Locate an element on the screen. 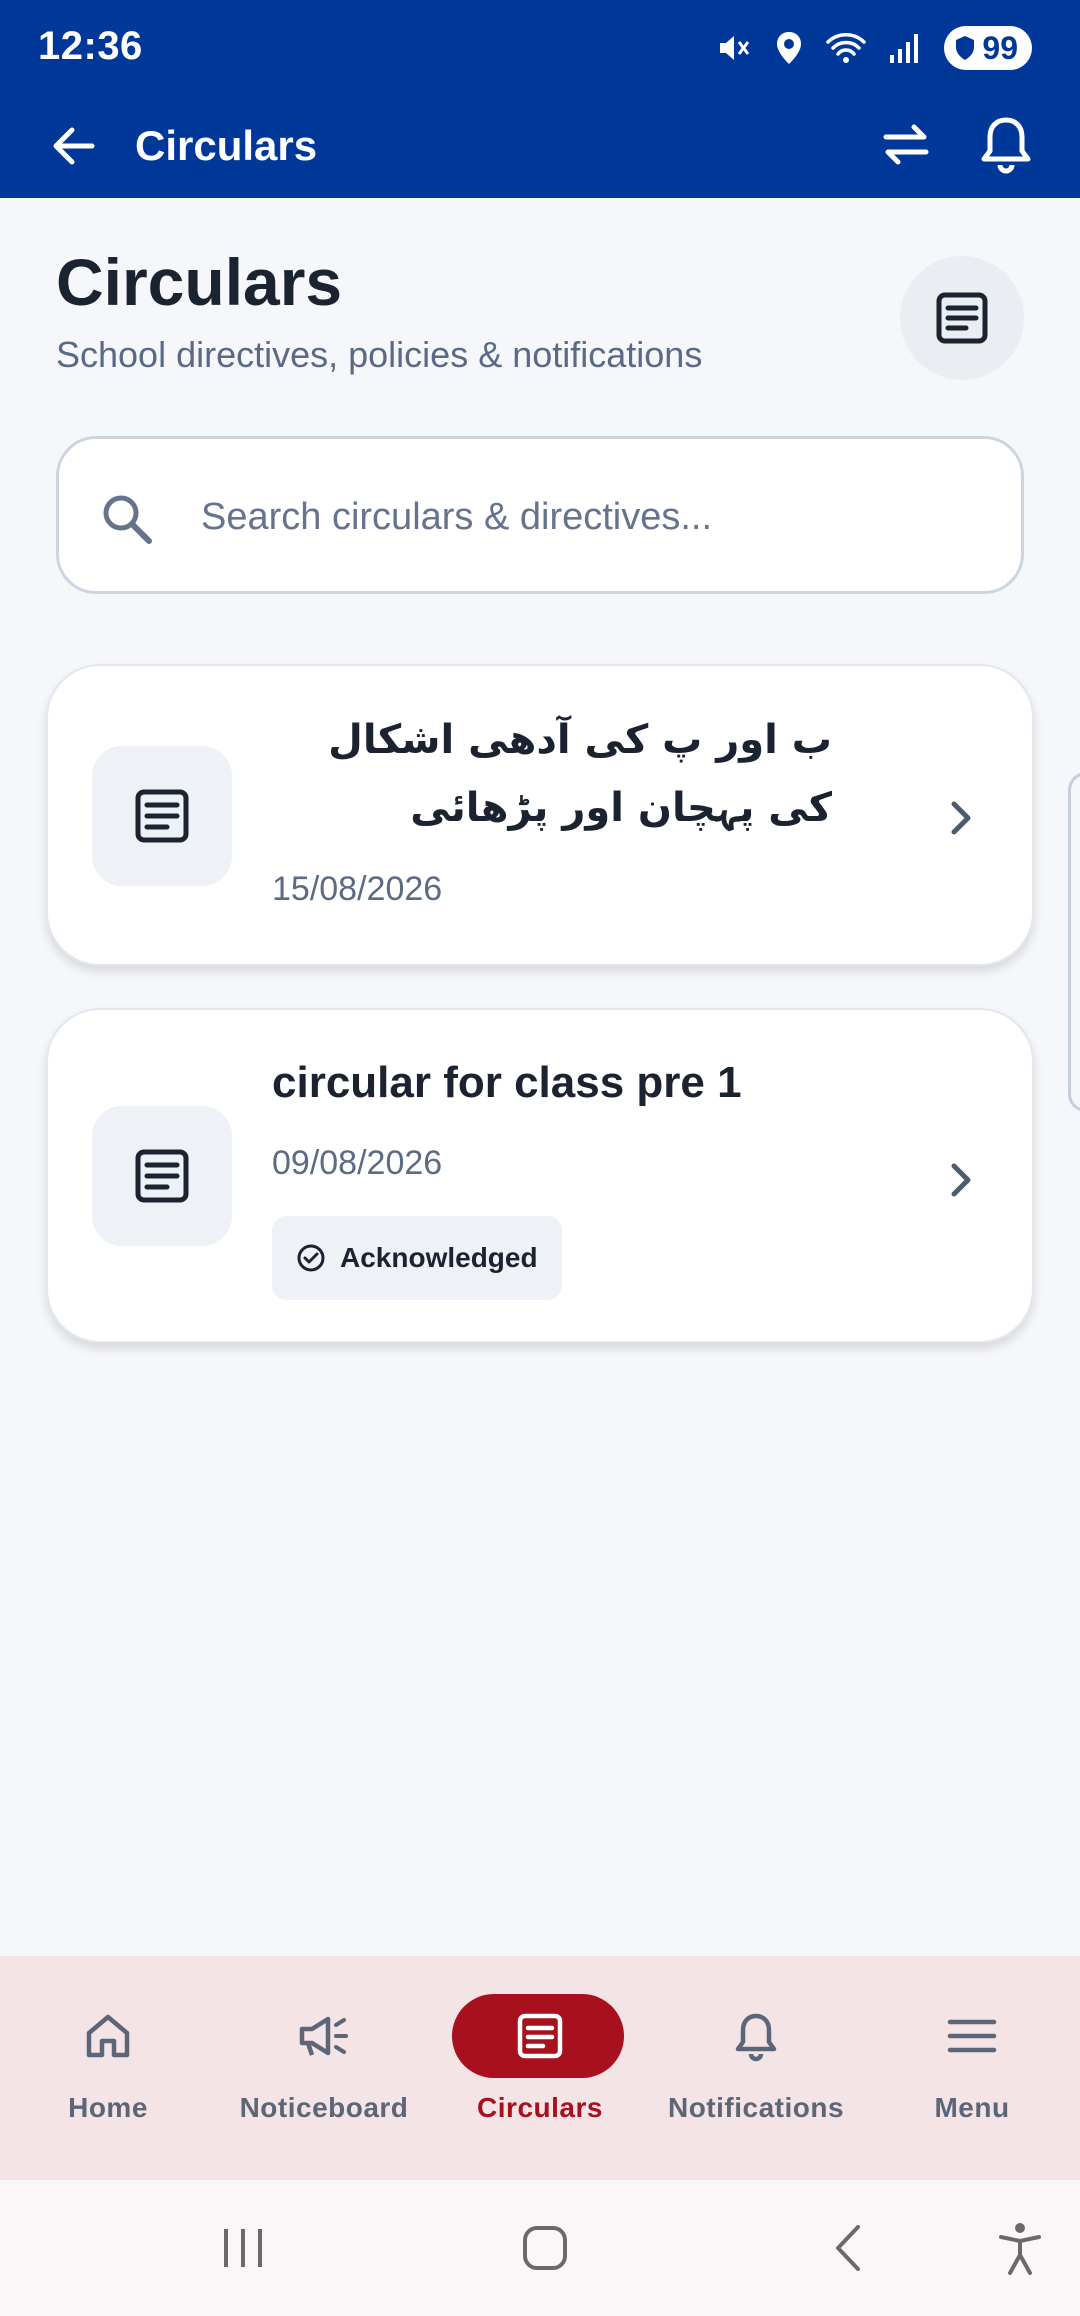  nav-menu: Menu is located at coordinates (972, 2068).